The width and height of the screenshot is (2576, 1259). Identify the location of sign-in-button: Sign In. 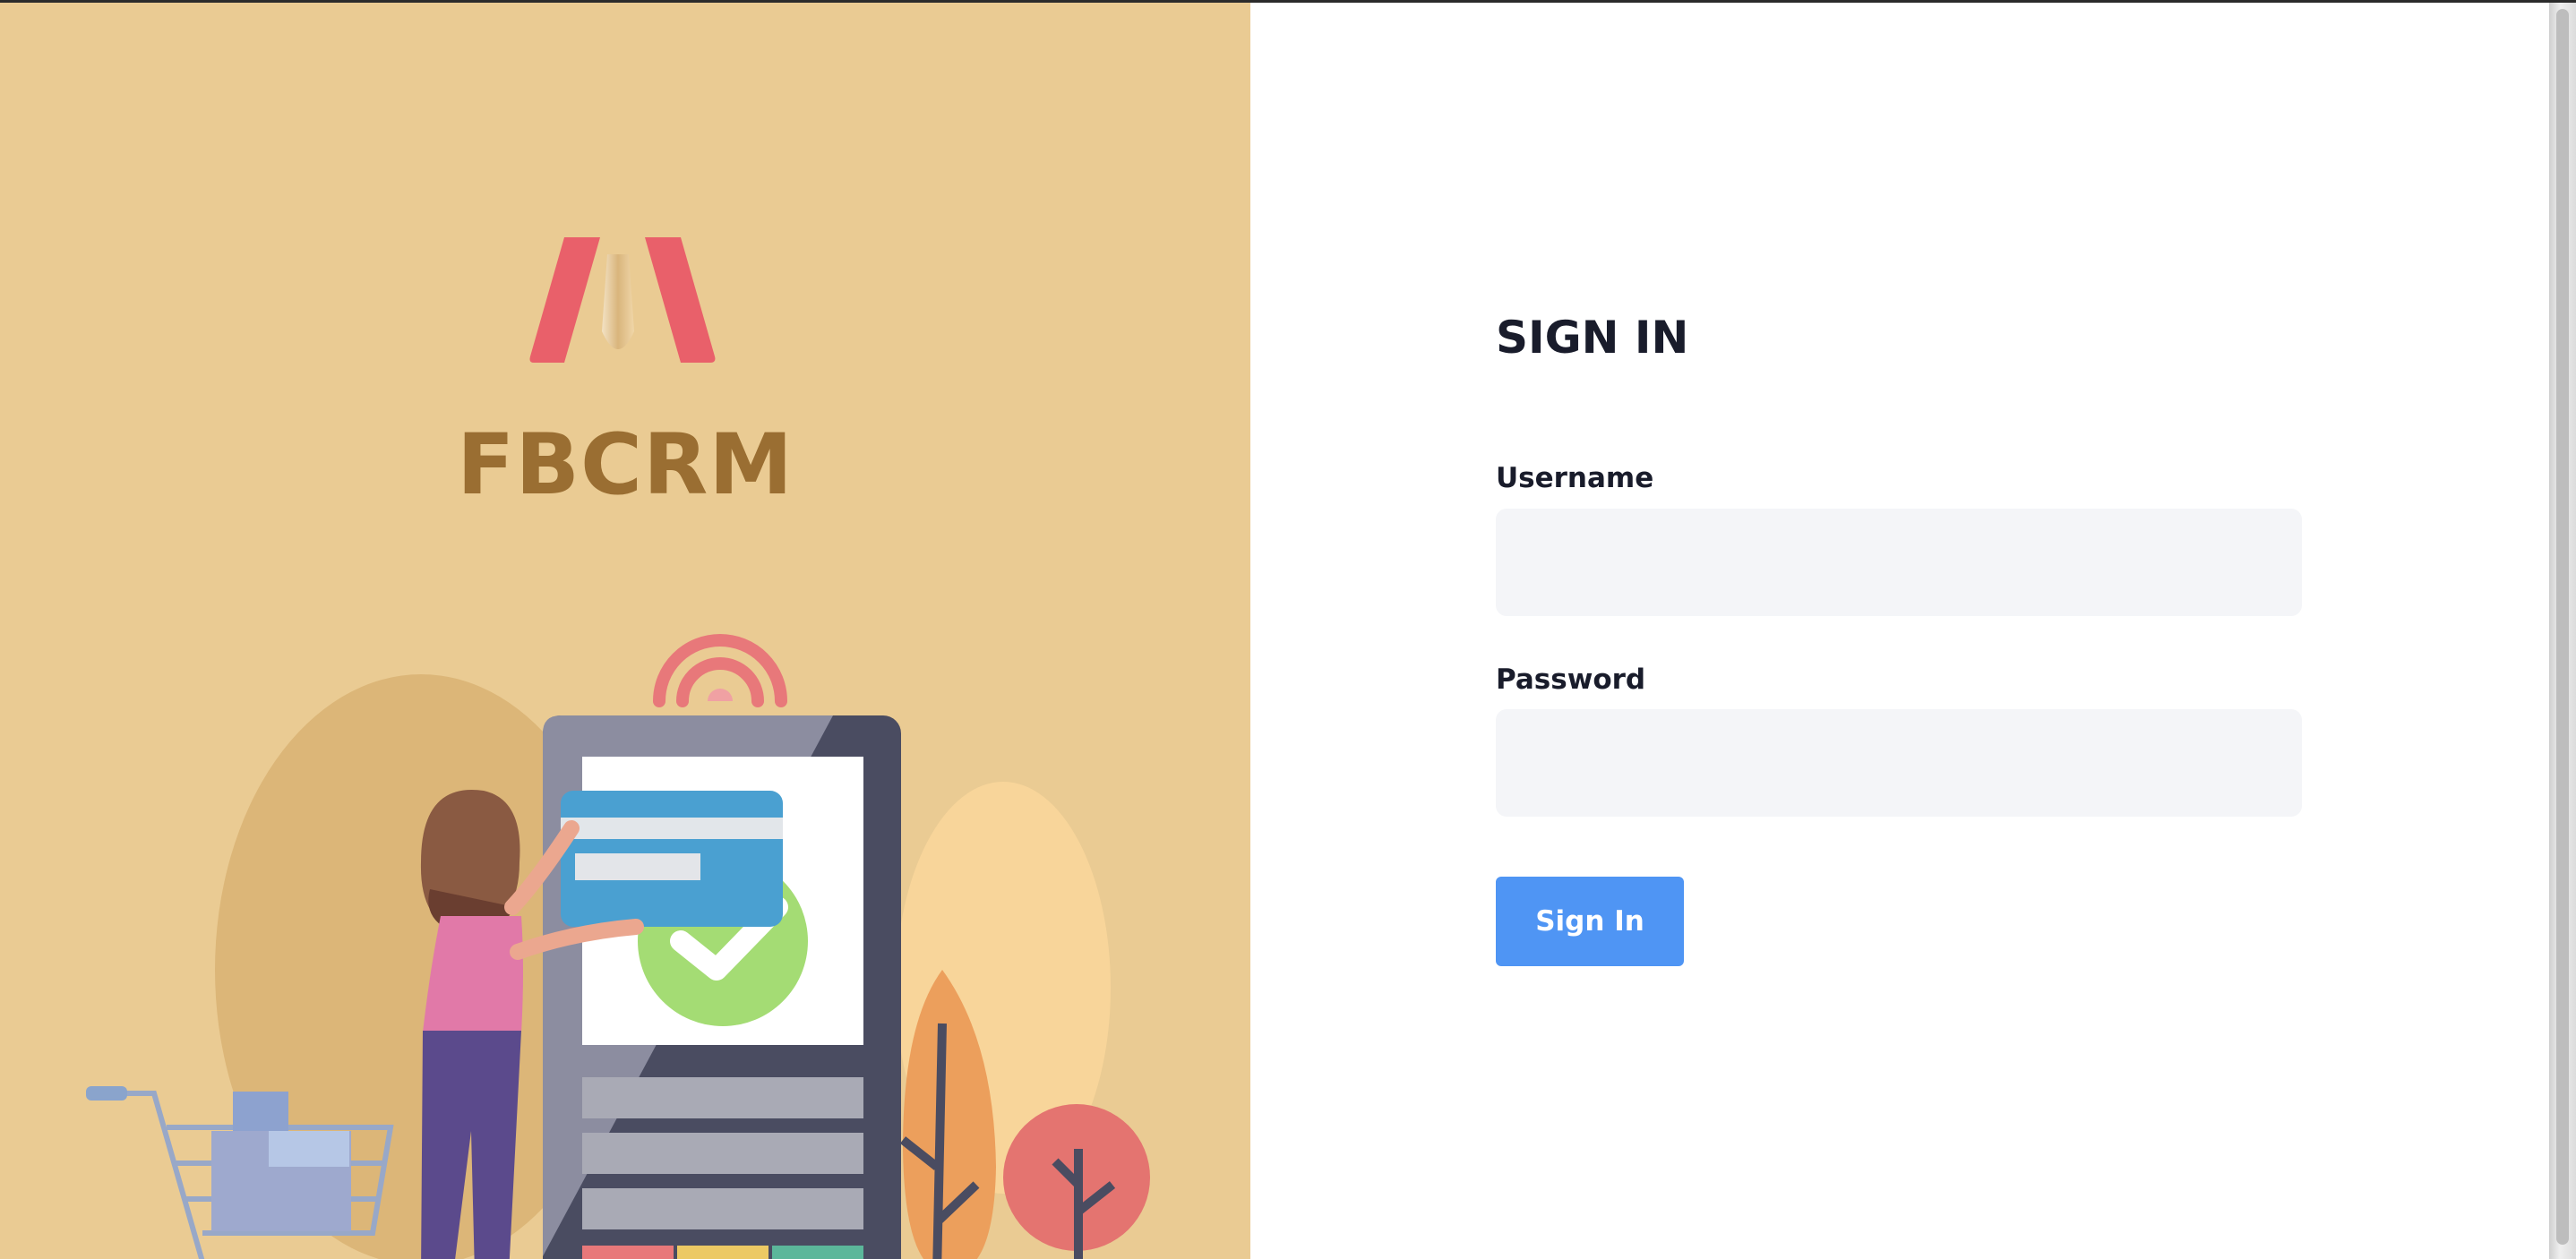
(1590, 922).